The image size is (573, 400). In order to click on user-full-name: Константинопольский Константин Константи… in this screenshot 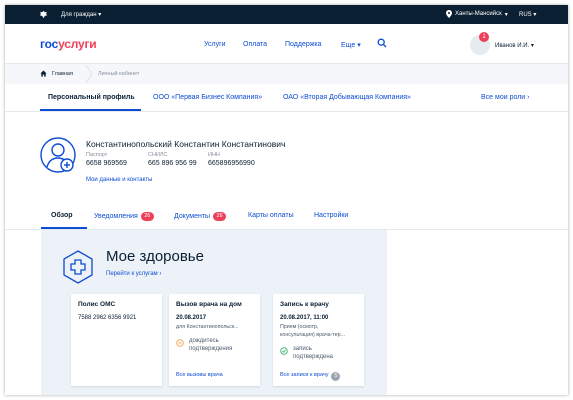, I will do `click(186, 144)`.